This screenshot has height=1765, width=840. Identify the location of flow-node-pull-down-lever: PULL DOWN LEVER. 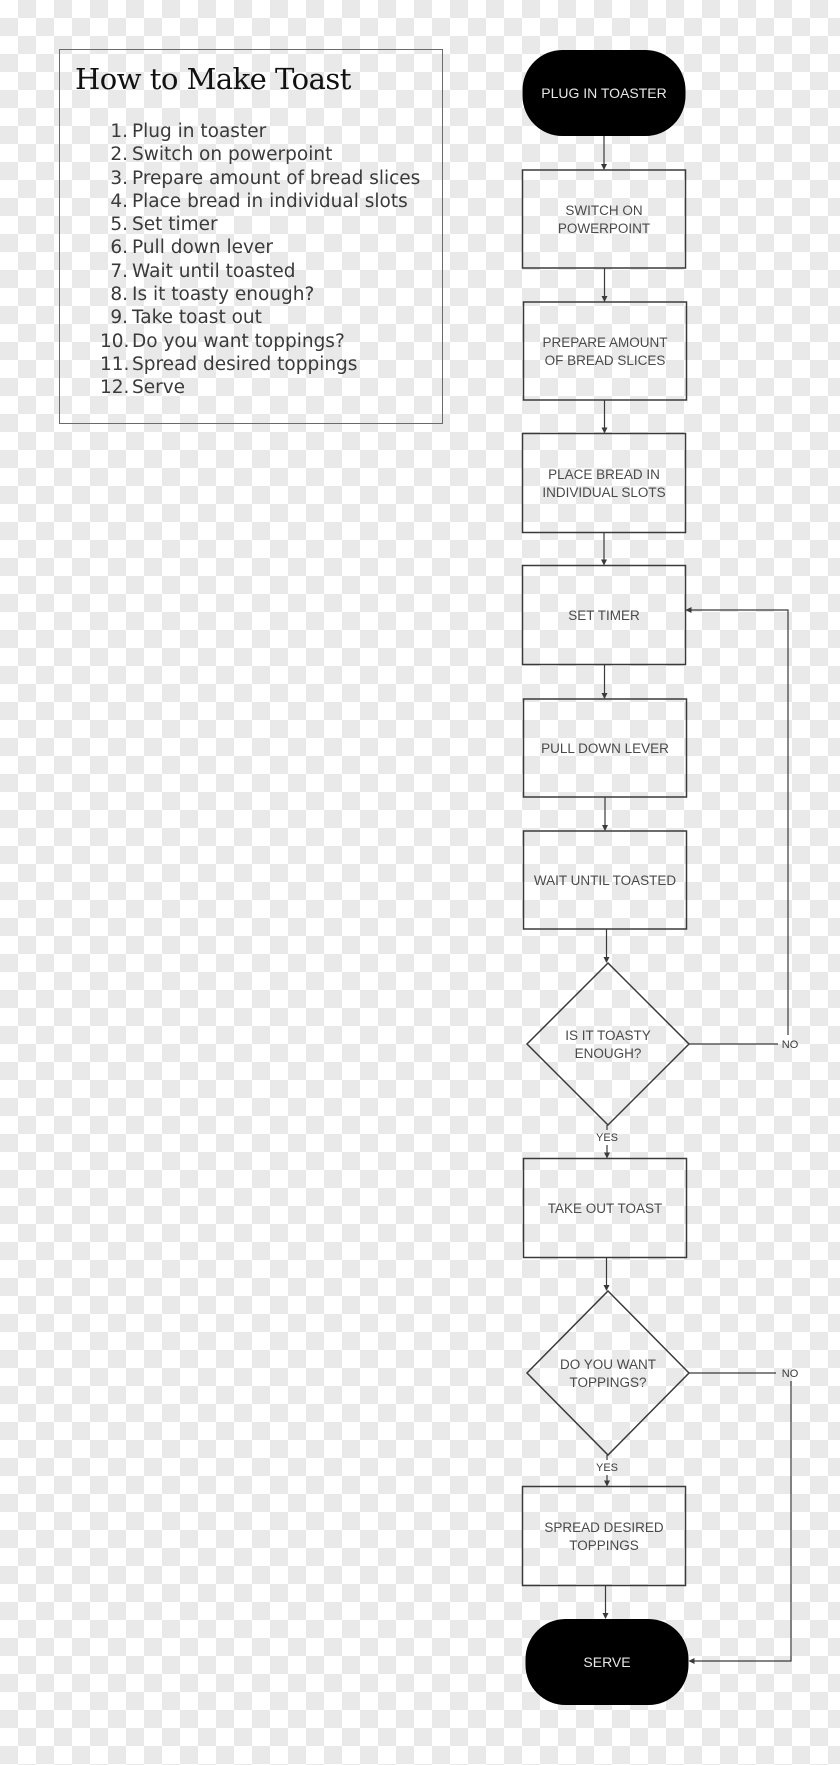
(605, 748).